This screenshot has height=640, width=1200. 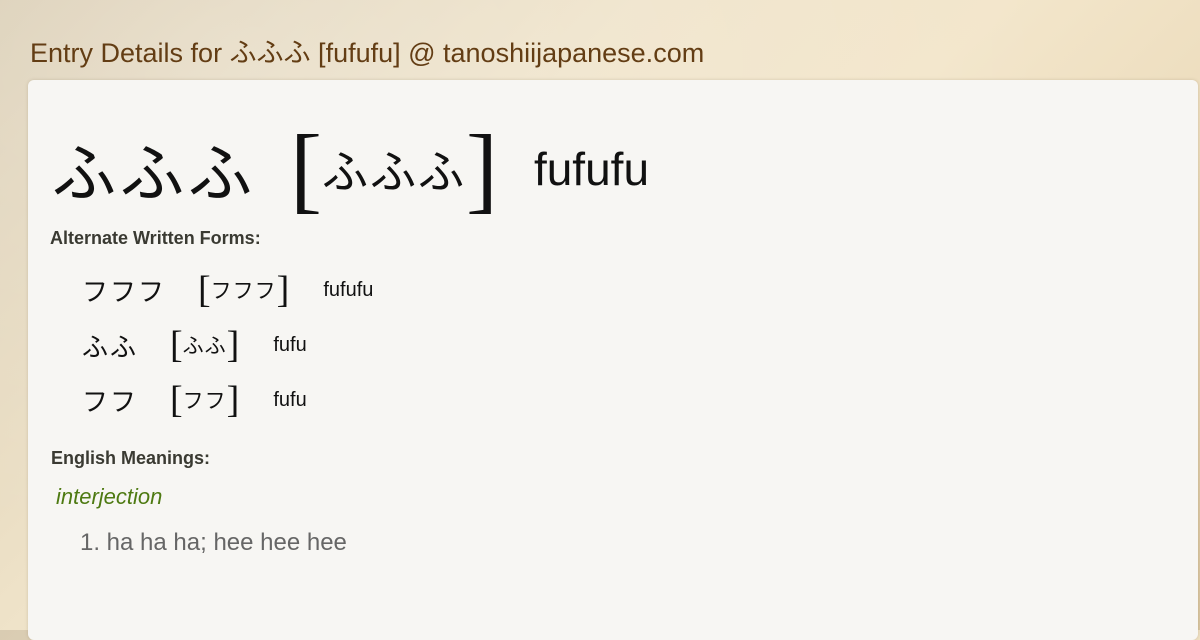 What do you see at coordinates (154, 175) in the screenshot?
I see `main-kanji: ふふふ` at bounding box center [154, 175].